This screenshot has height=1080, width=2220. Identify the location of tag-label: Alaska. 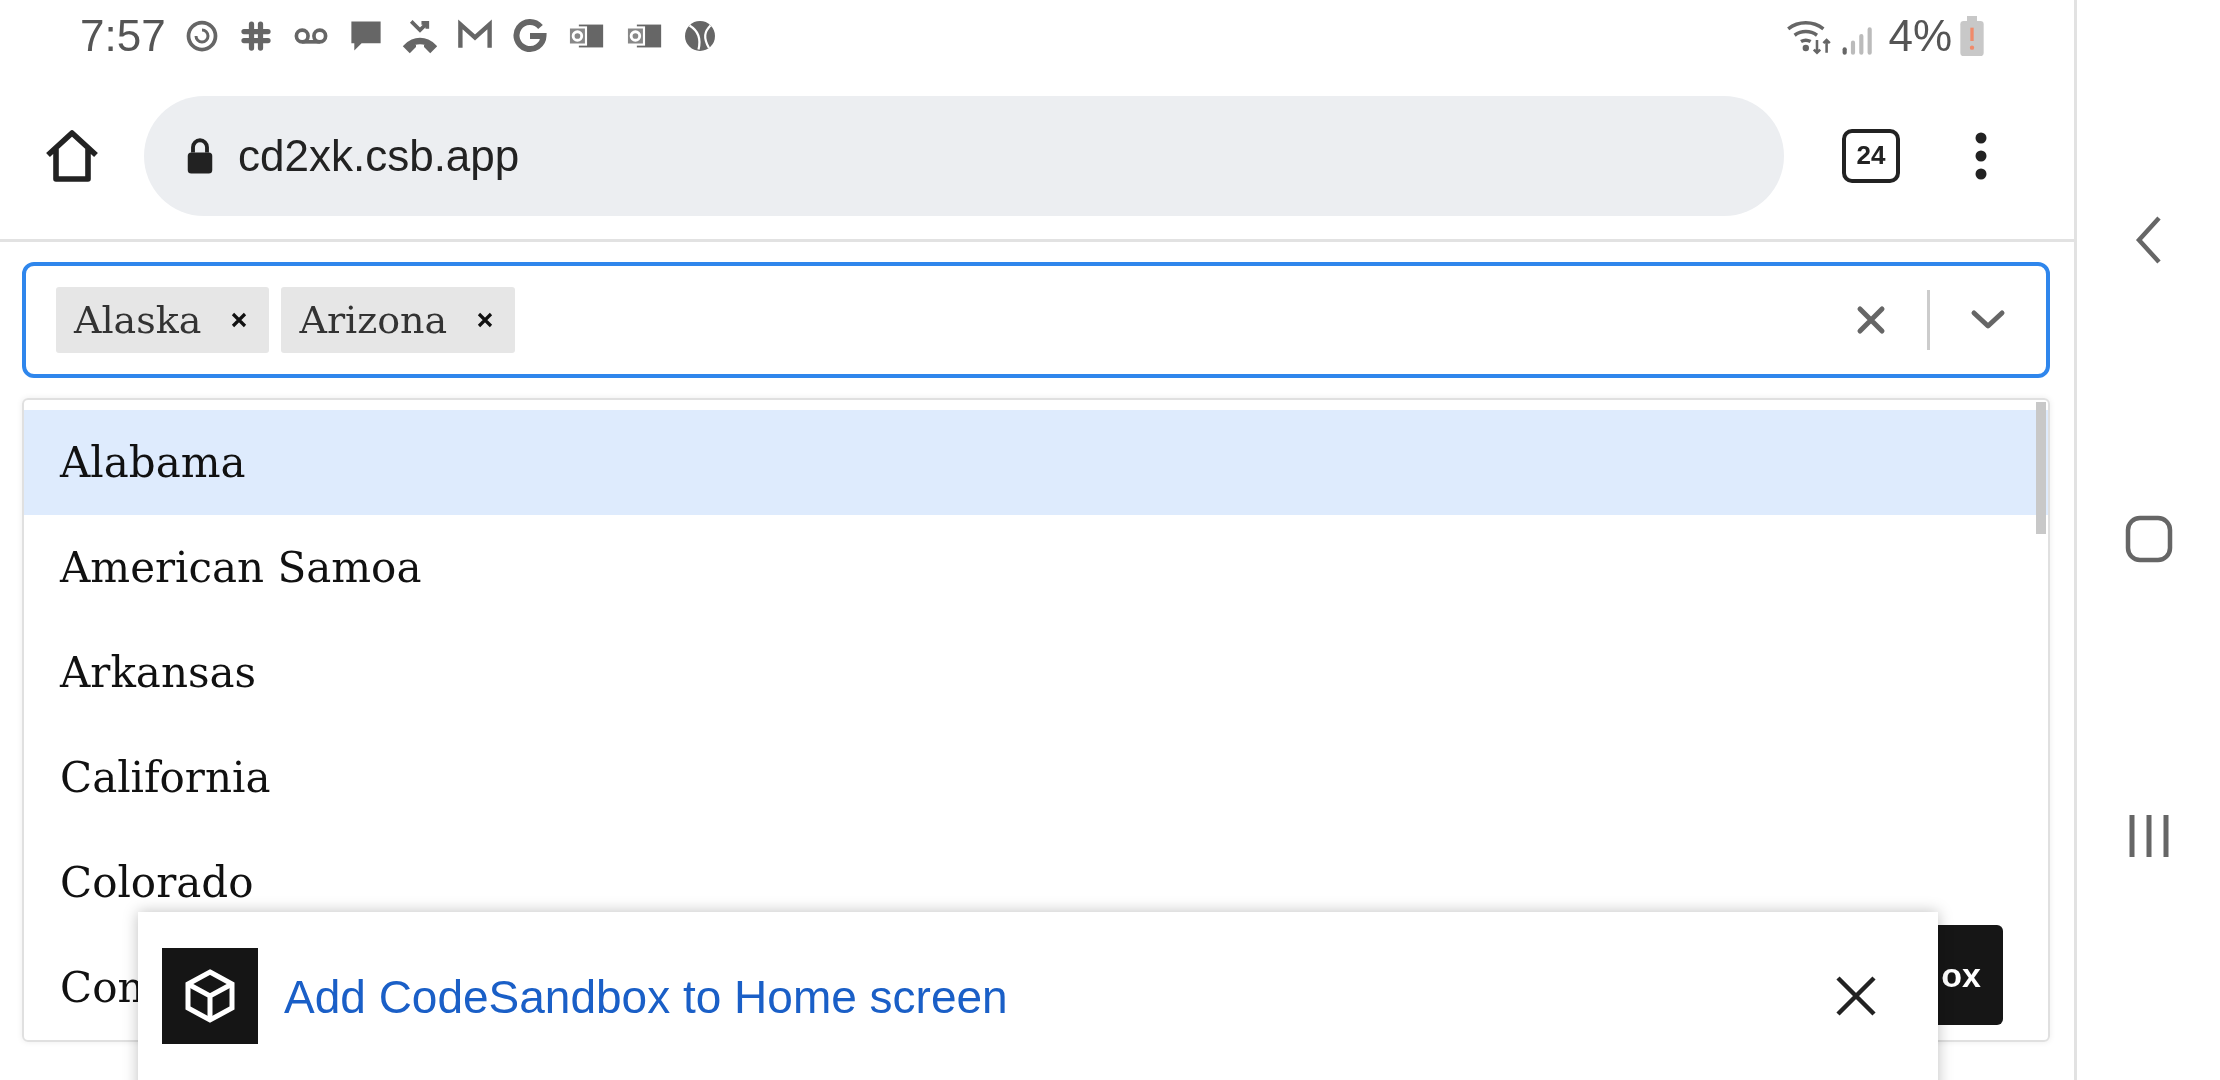
(138, 320).